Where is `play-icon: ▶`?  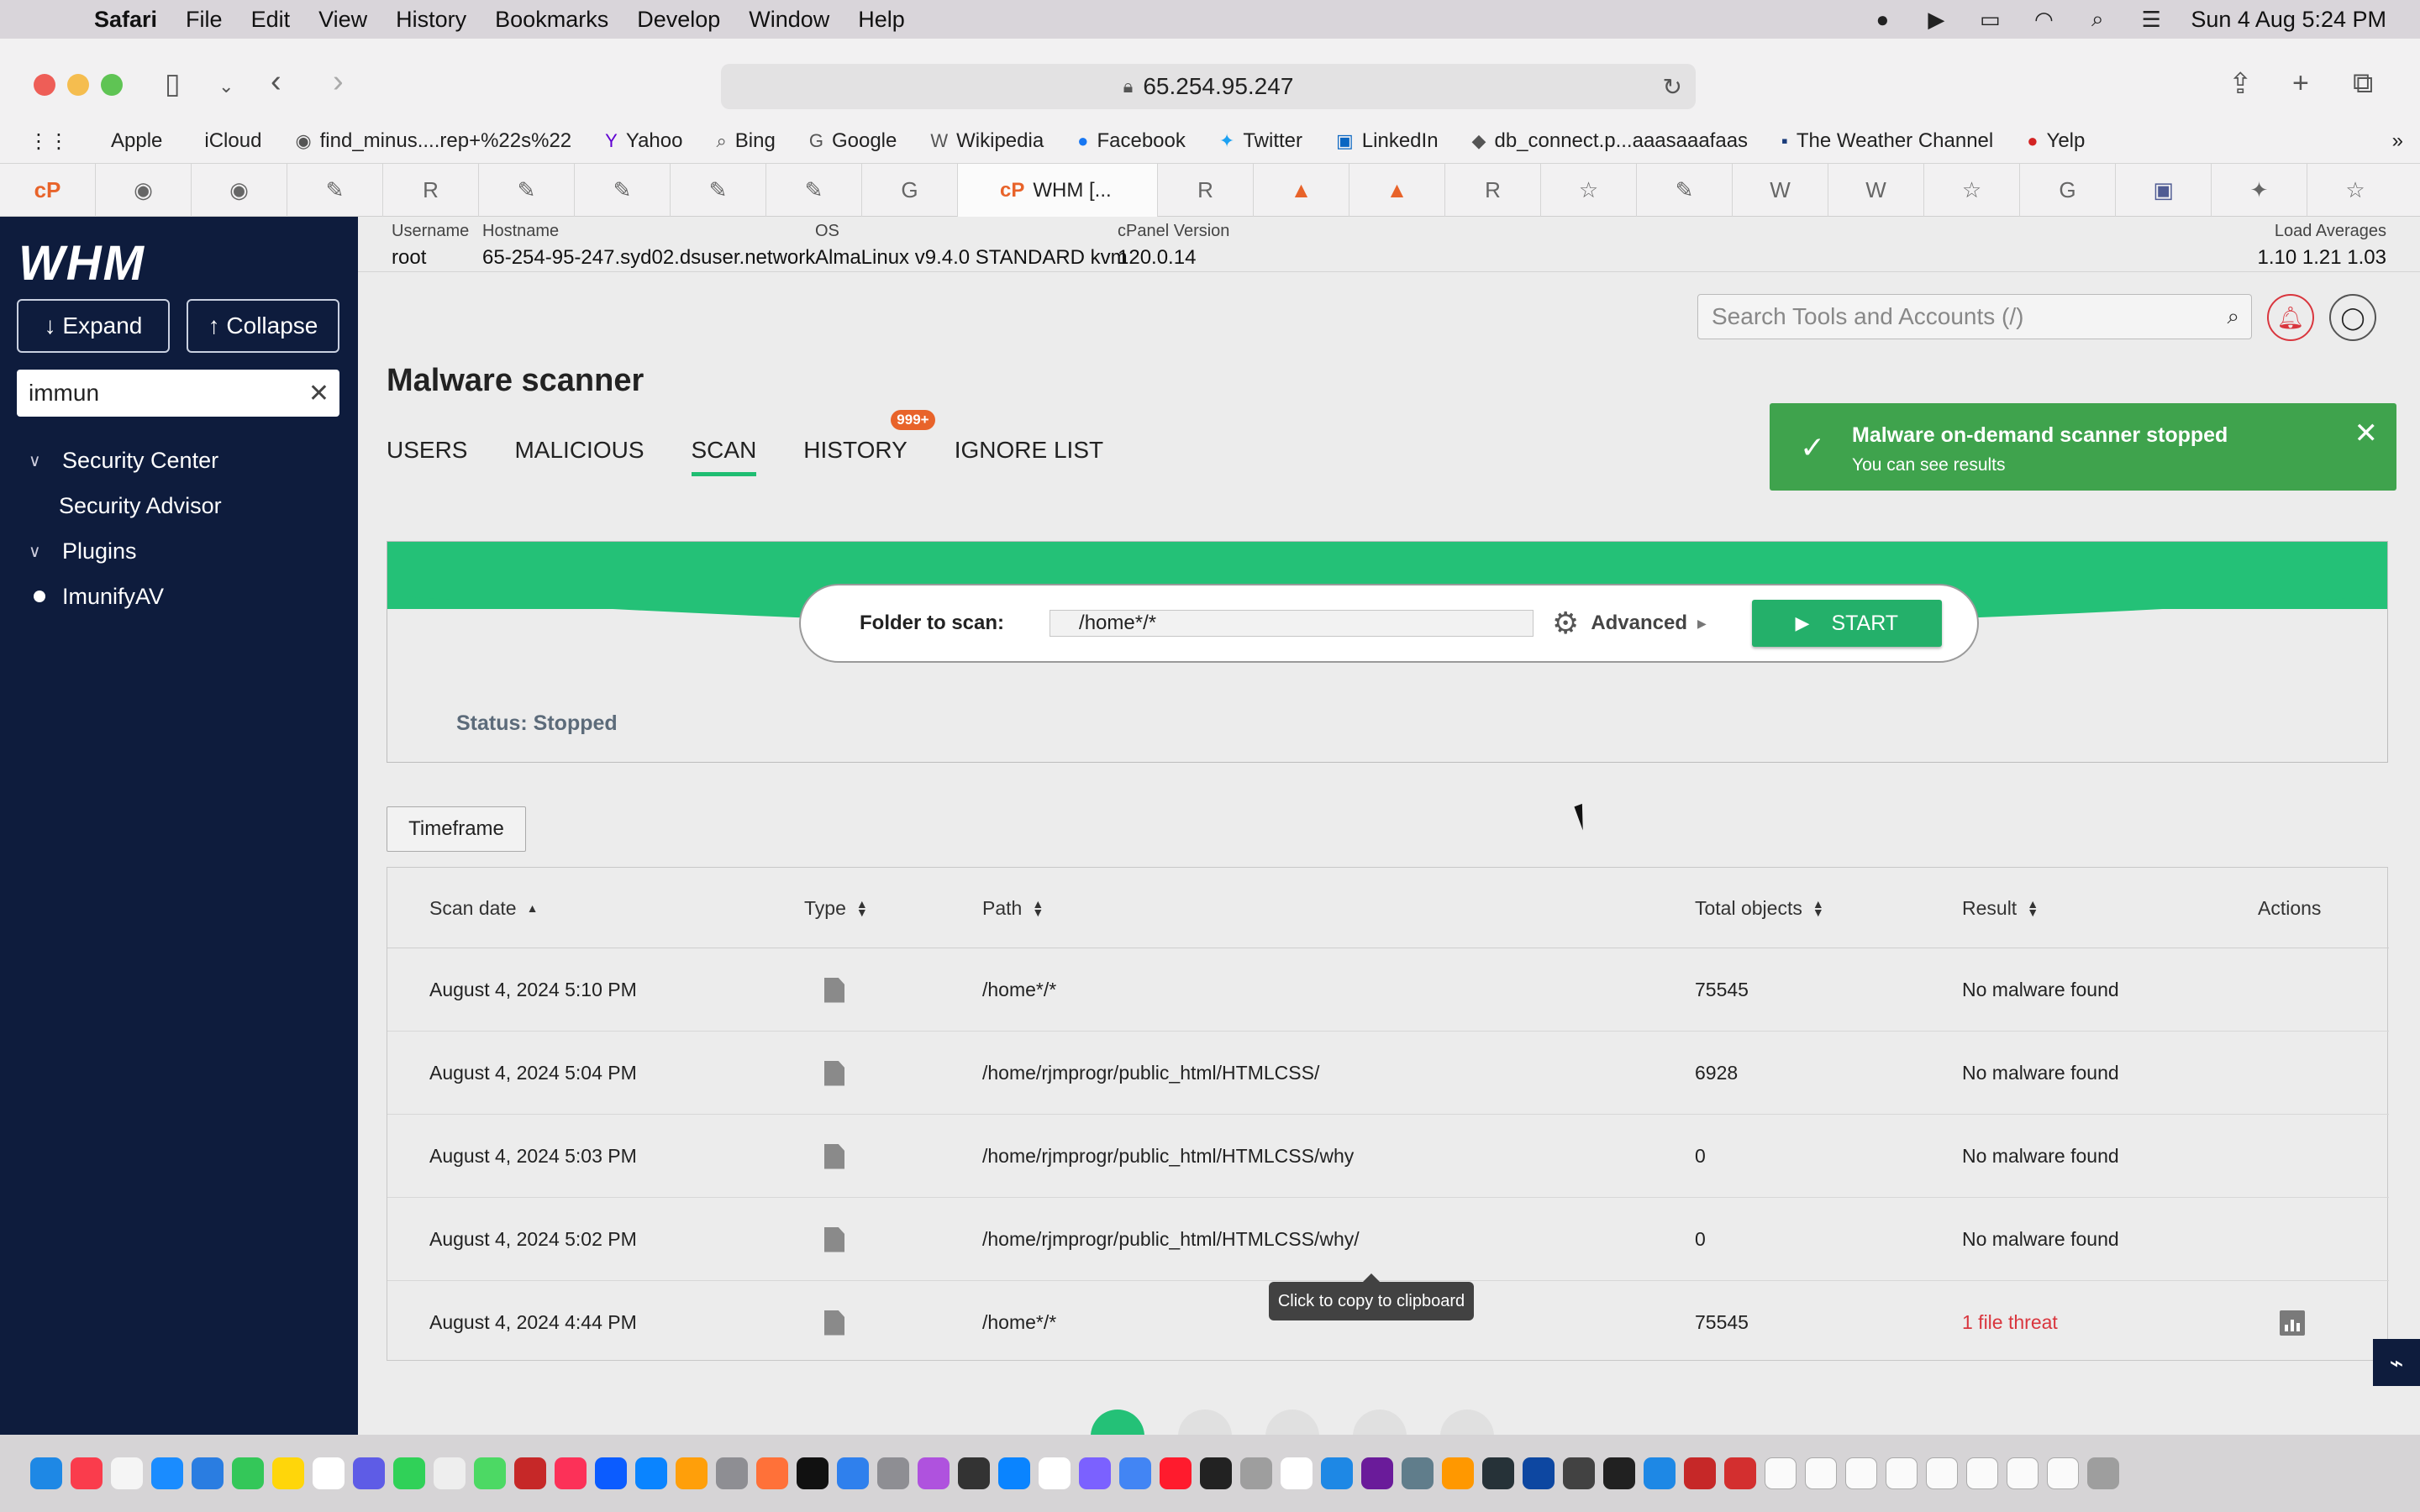
play-icon: ▶ is located at coordinates (1936, 19).